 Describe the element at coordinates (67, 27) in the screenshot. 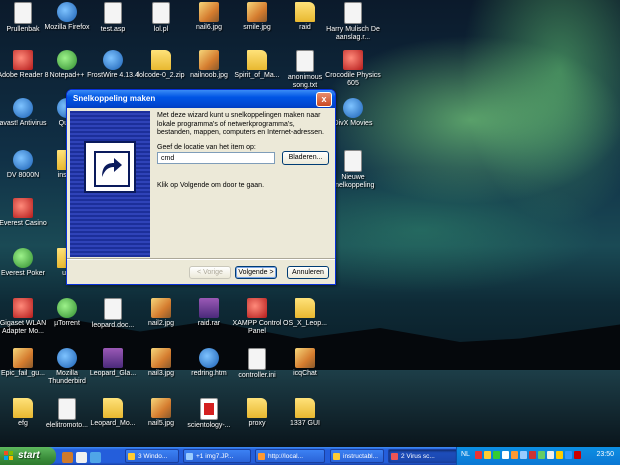

I see `desktop-icon-label: Mozilla Firefox` at that location.